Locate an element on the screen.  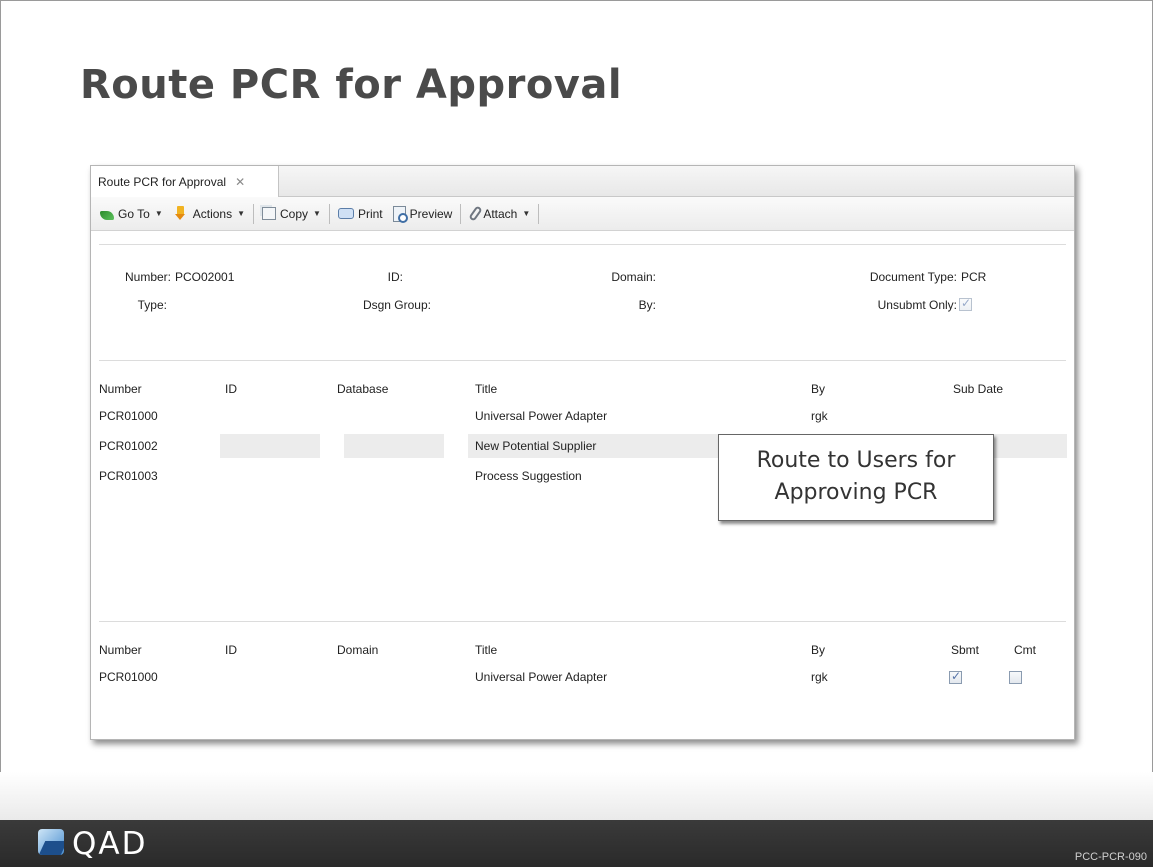
number-label: Number: is located at coordinates (147, 277).